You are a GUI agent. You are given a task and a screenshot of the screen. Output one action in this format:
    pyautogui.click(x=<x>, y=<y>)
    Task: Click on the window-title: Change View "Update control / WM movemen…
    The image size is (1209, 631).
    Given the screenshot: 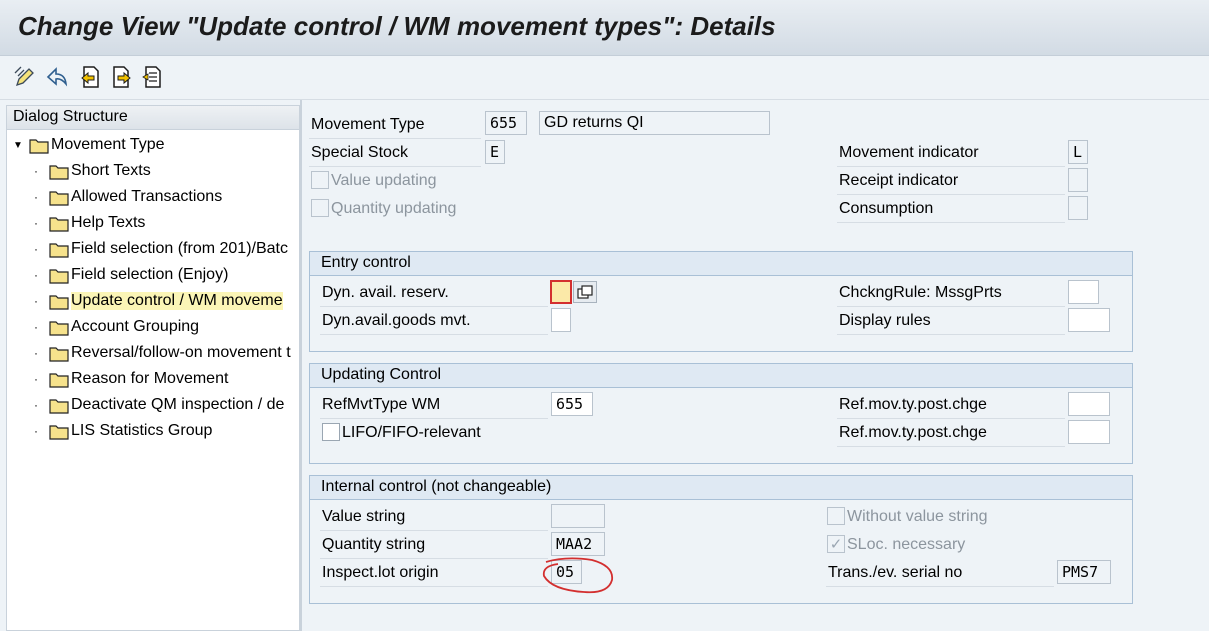 What is the action you would take?
    pyautogui.click(x=397, y=26)
    